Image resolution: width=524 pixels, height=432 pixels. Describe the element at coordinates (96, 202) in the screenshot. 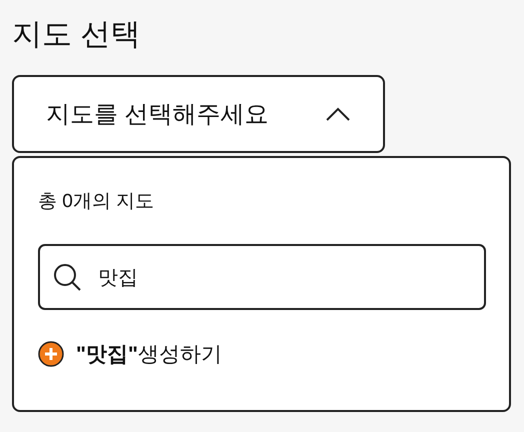

I see `map-count: 총 0개의 지도` at that location.